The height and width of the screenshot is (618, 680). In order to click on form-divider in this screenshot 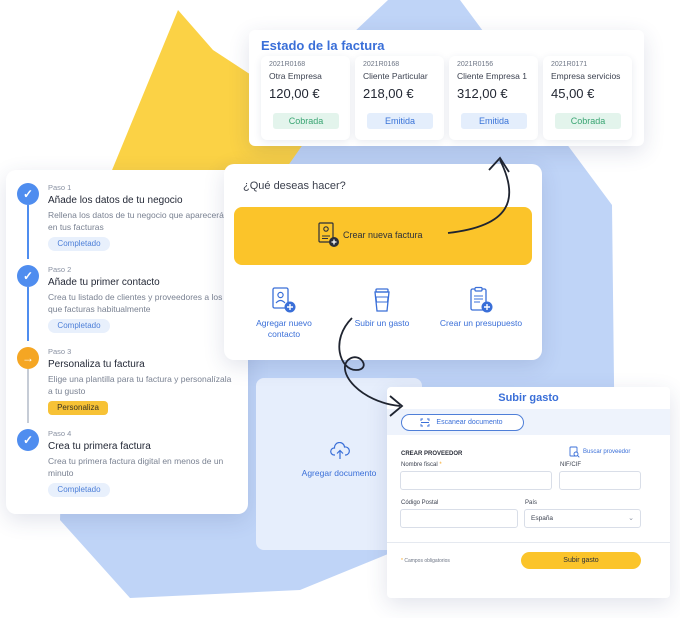, I will do `click(528, 542)`.